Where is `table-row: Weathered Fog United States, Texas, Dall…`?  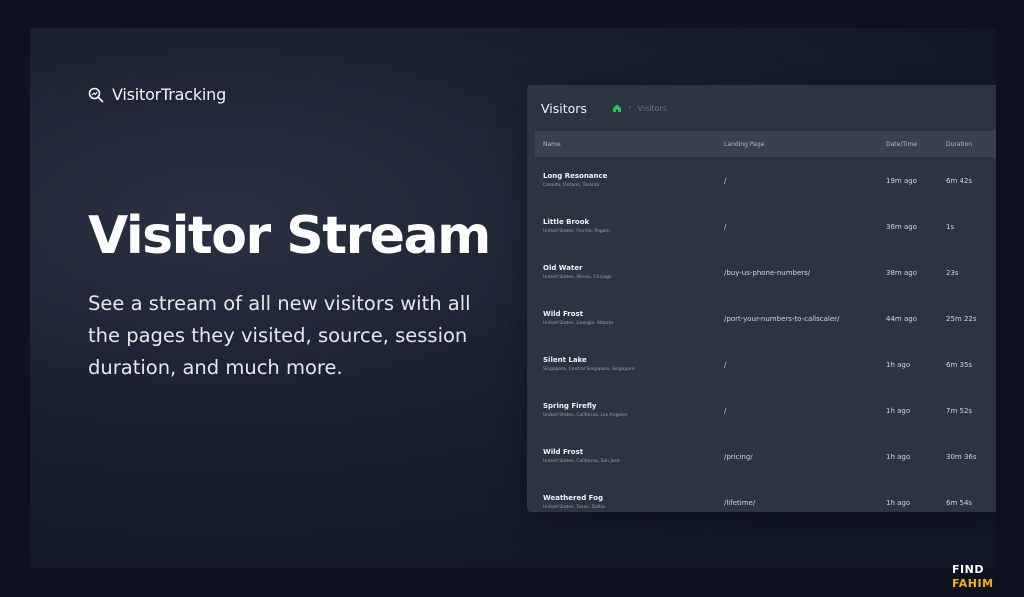
table-row: Weathered Fog United States, Texas, Dall… is located at coordinates (765, 495).